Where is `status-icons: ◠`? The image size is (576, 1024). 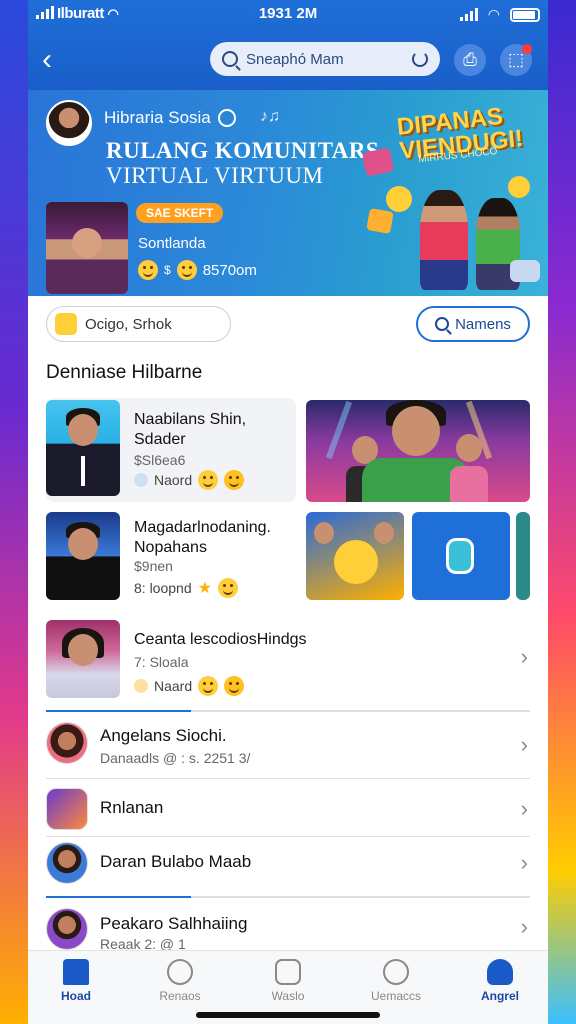
status-icons: ◠ is located at coordinates (499, 14).